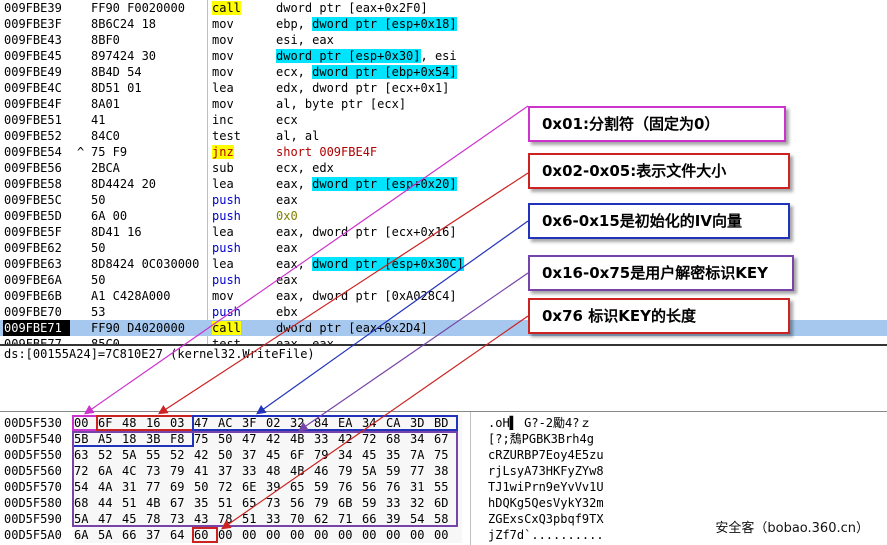  What do you see at coordinates (226, 312) in the screenshot?
I see `disasm-mnemonic: push` at bounding box center [226, 312].